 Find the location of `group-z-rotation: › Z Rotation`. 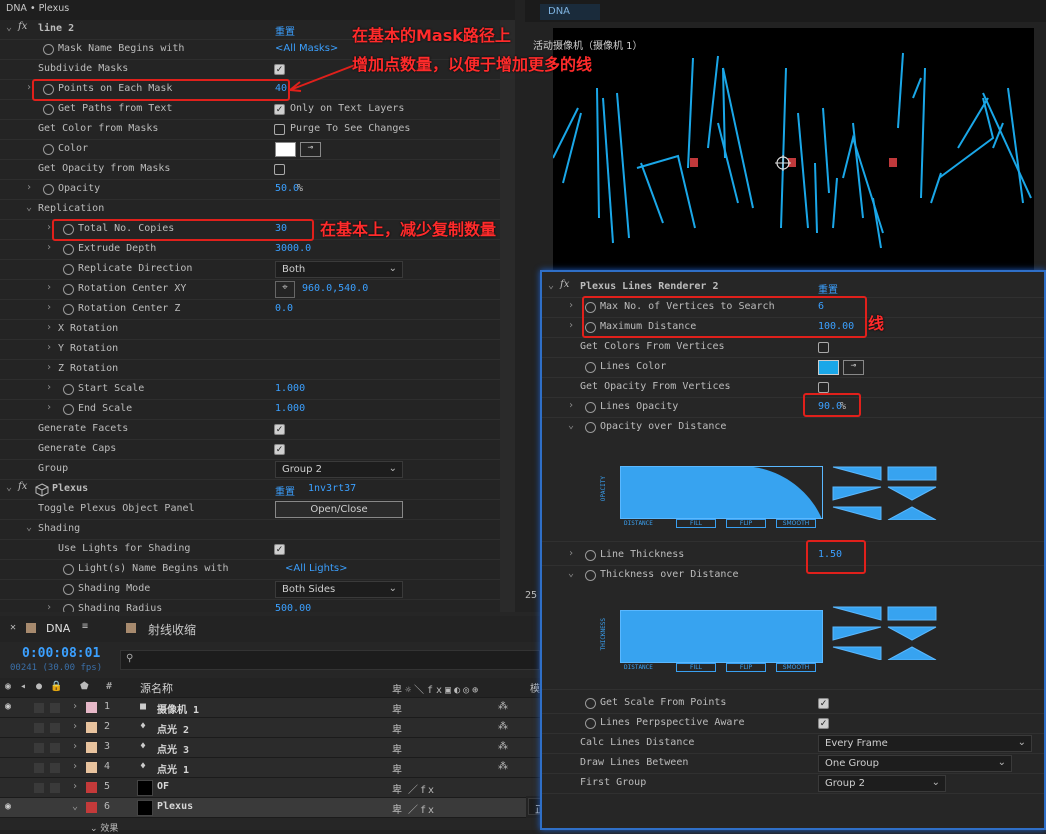

group-z-rotation: › Z Rotation is located at coordinates (250, 370).